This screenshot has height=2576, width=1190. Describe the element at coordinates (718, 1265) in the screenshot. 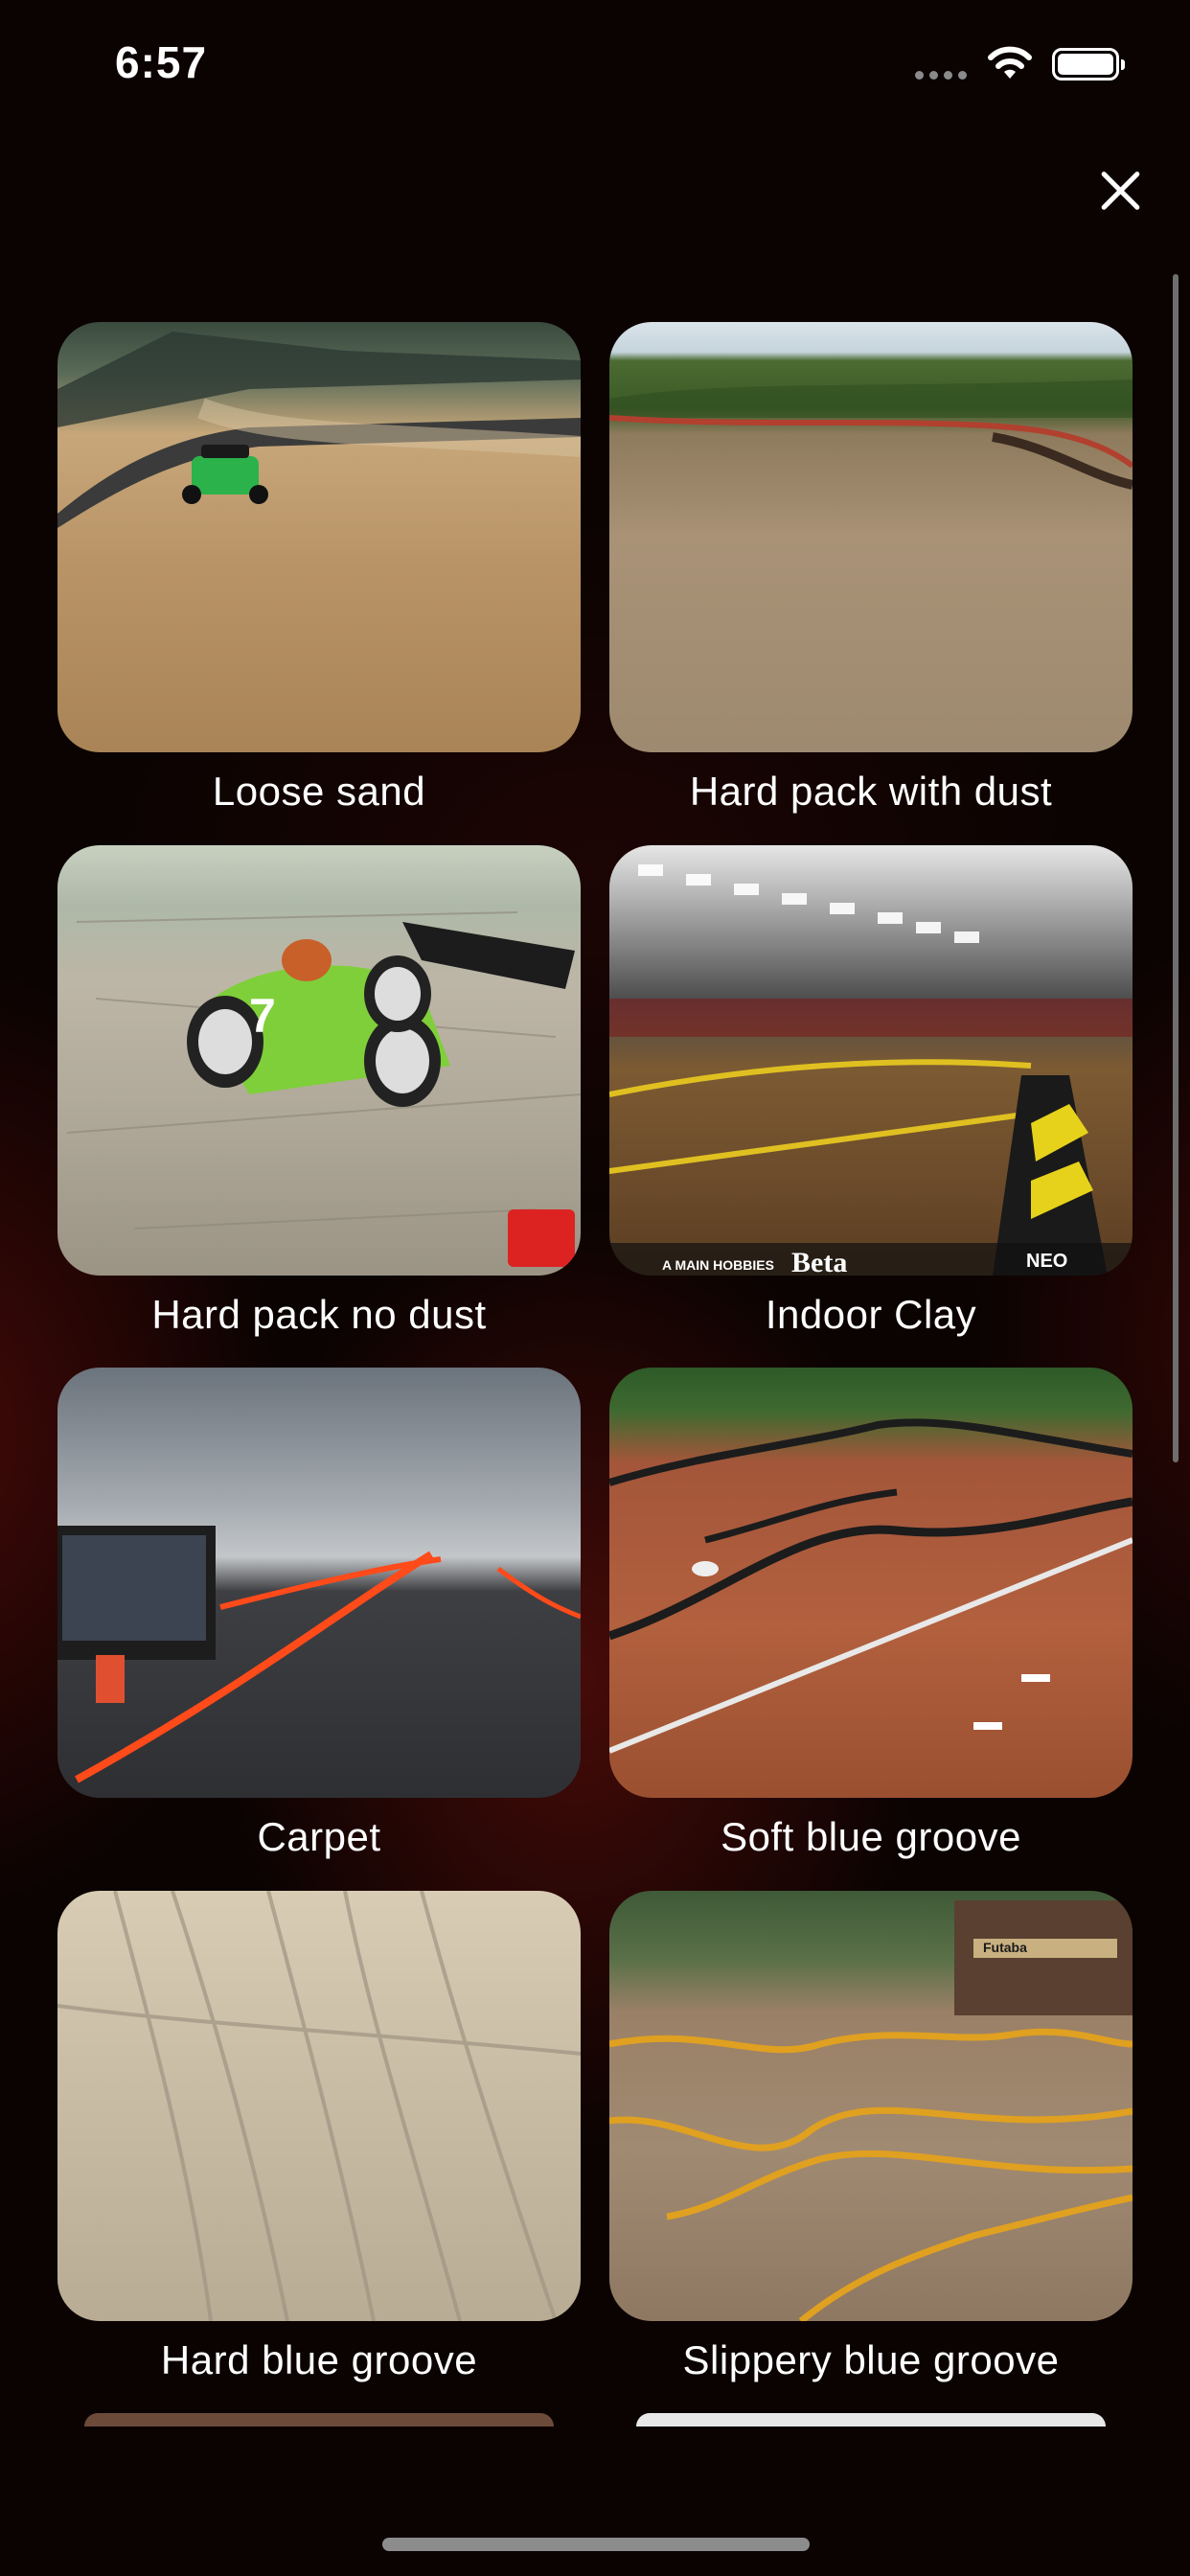

I see `sponsor-text: A MAIN HOBBIES` at that location.